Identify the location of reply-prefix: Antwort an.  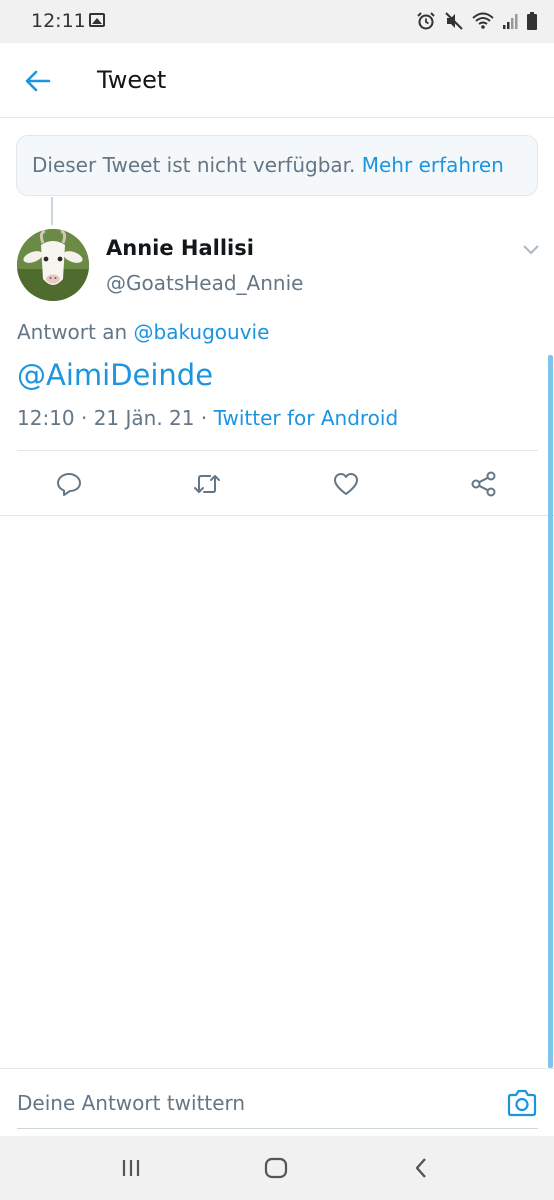
(72, 332).